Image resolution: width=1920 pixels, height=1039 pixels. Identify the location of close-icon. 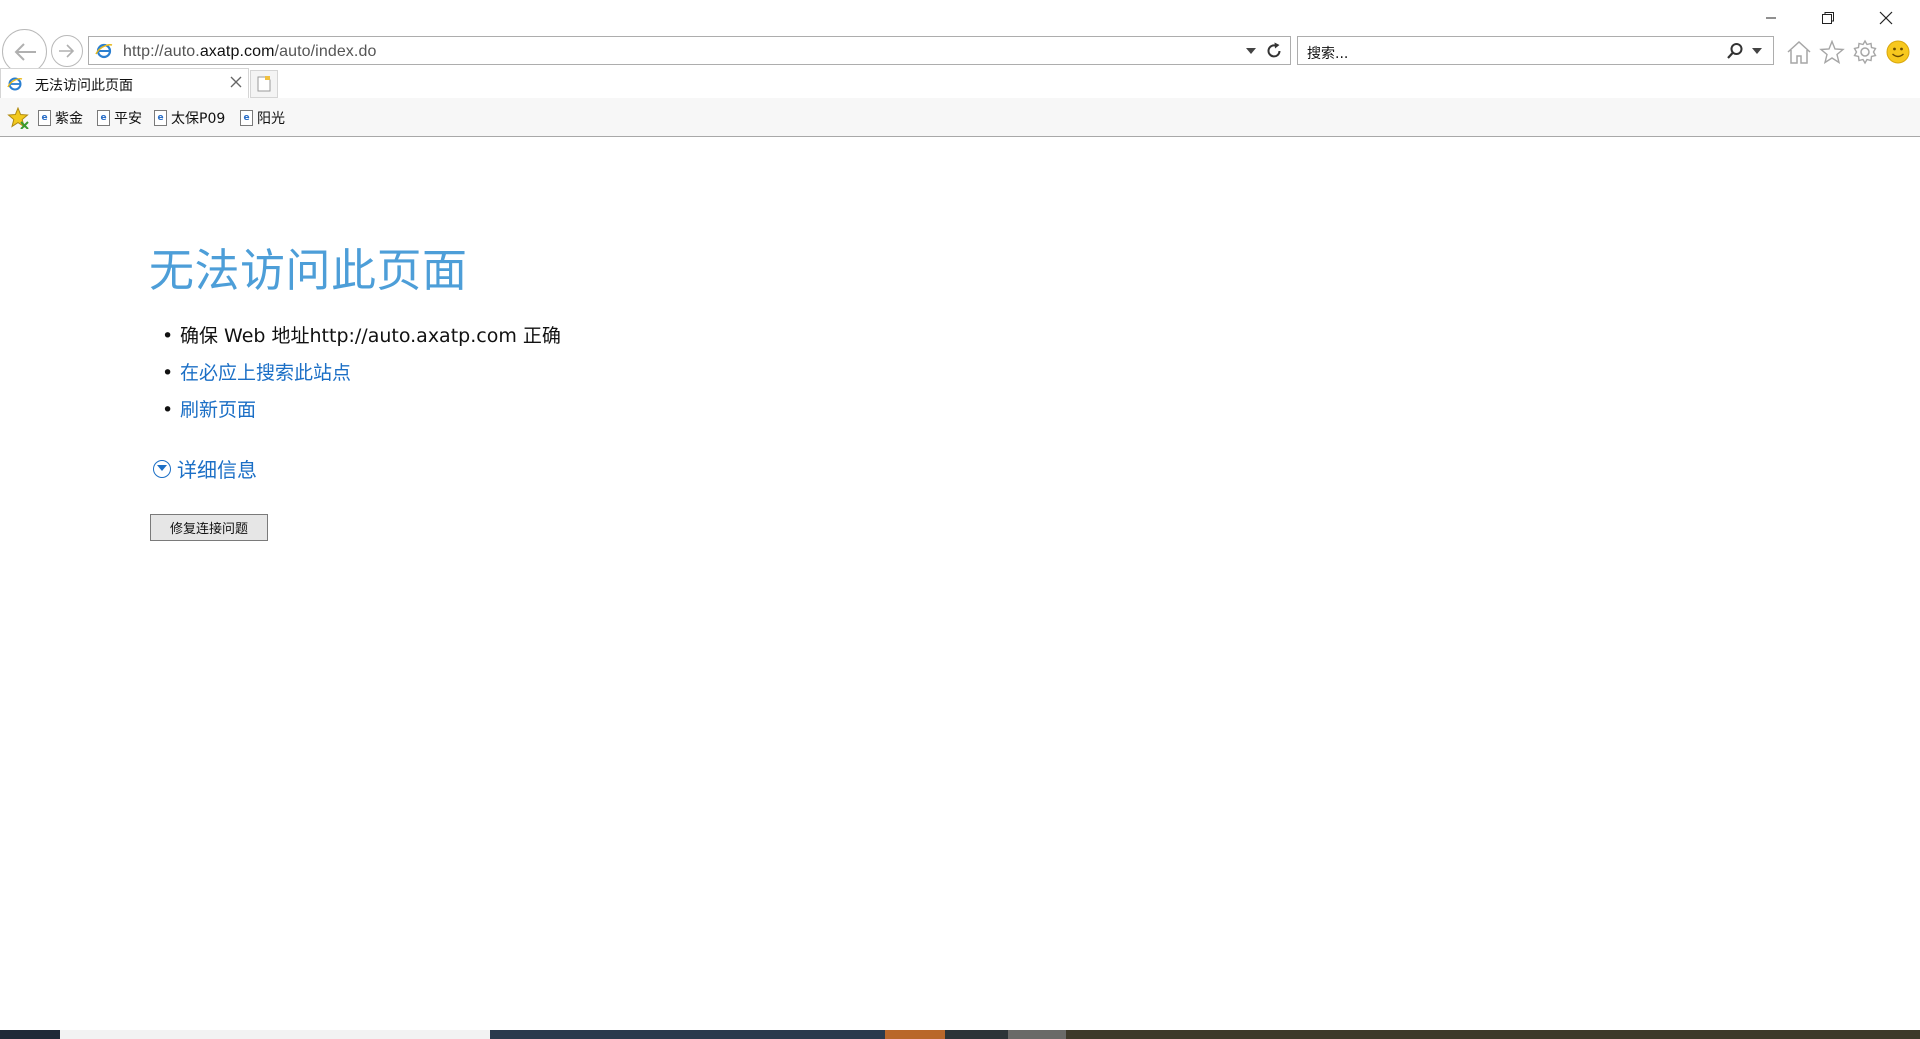
(1886, 18).